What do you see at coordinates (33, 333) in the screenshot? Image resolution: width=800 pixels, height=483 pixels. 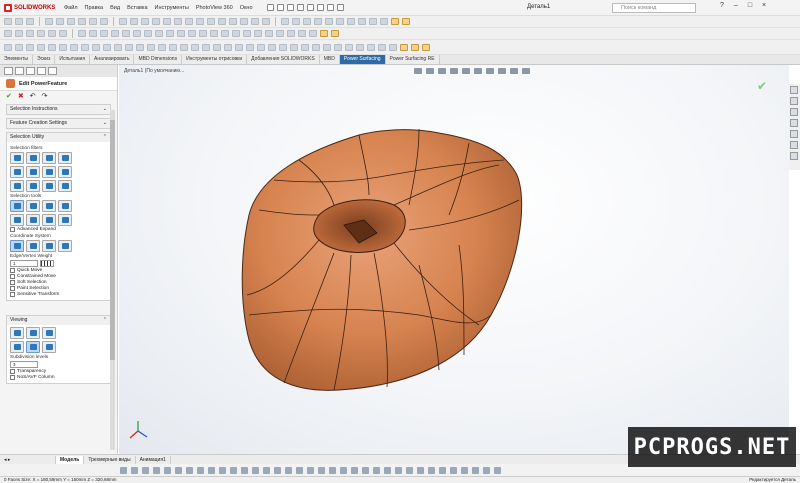 I see `view-cage-button` at bounding box center [33, 333].